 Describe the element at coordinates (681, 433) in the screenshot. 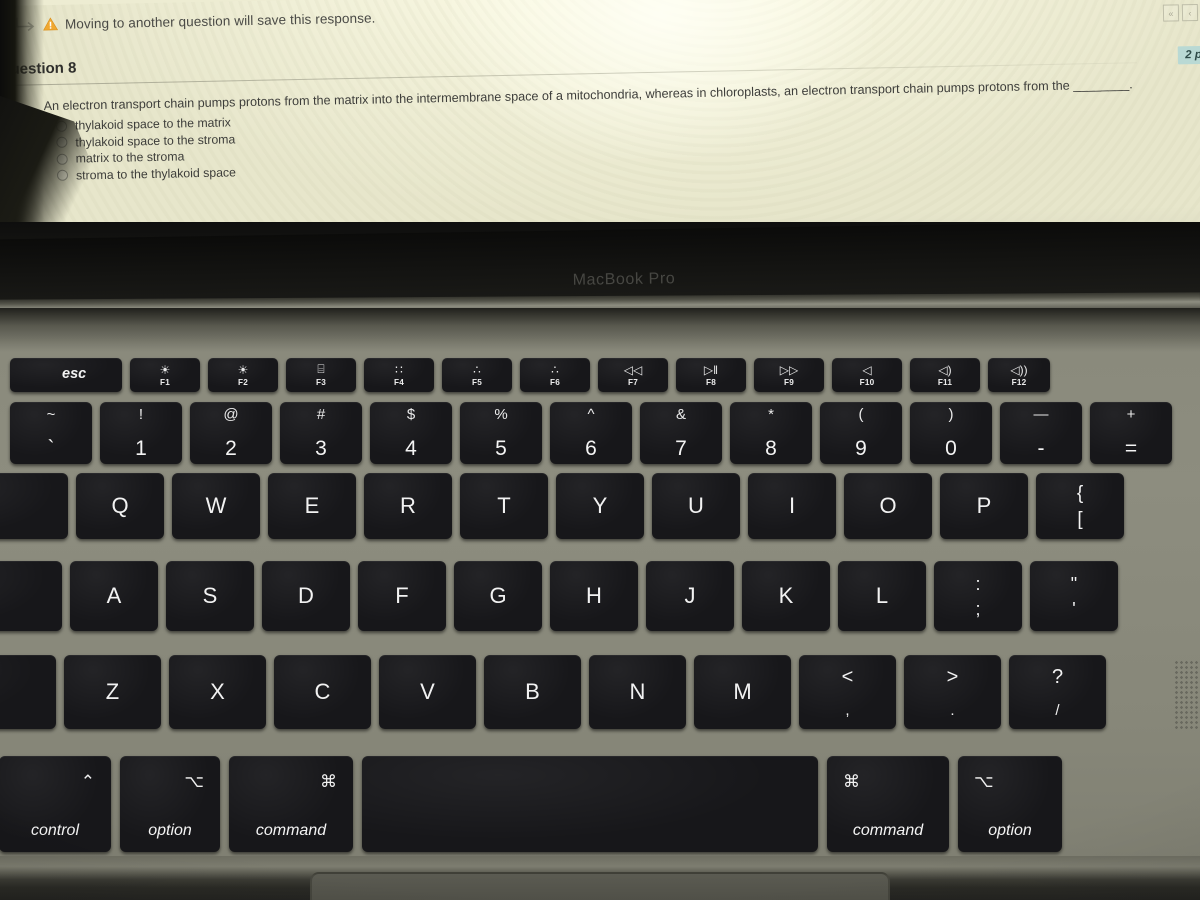

I see `key-7: & 7` at that location.